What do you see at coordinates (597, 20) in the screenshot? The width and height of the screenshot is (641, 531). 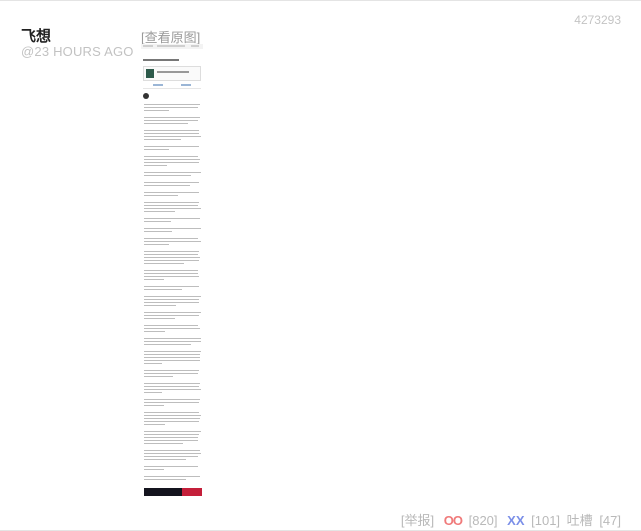 I see `post-id: 4273293` at bounding box center [597, 20].